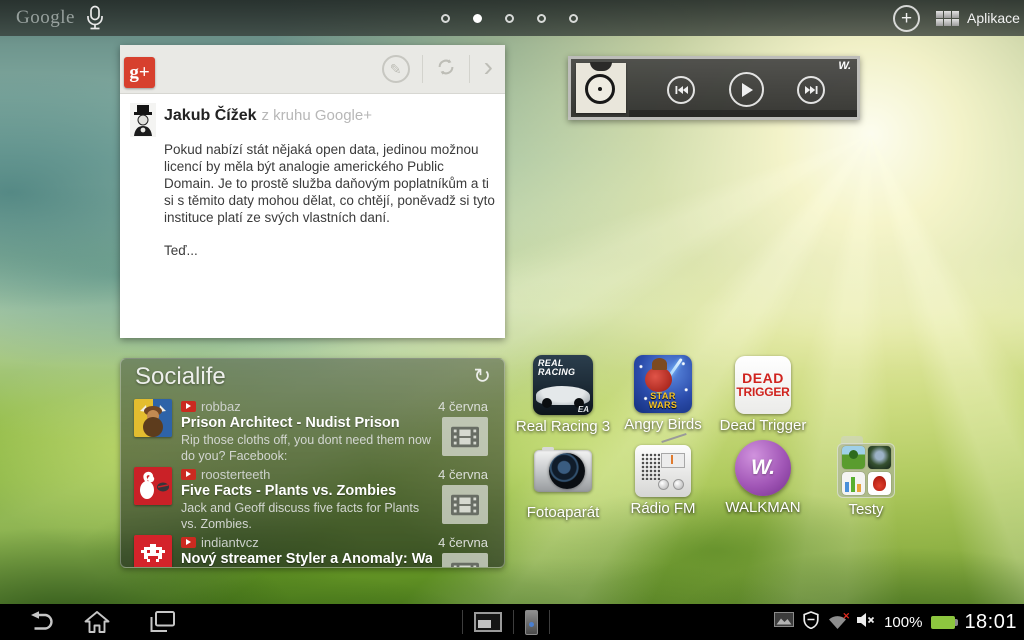 Image resolution: width=1024 pixels, height=640 pixels. I want to click on walkman-app-icon: W., so click(763, 468).